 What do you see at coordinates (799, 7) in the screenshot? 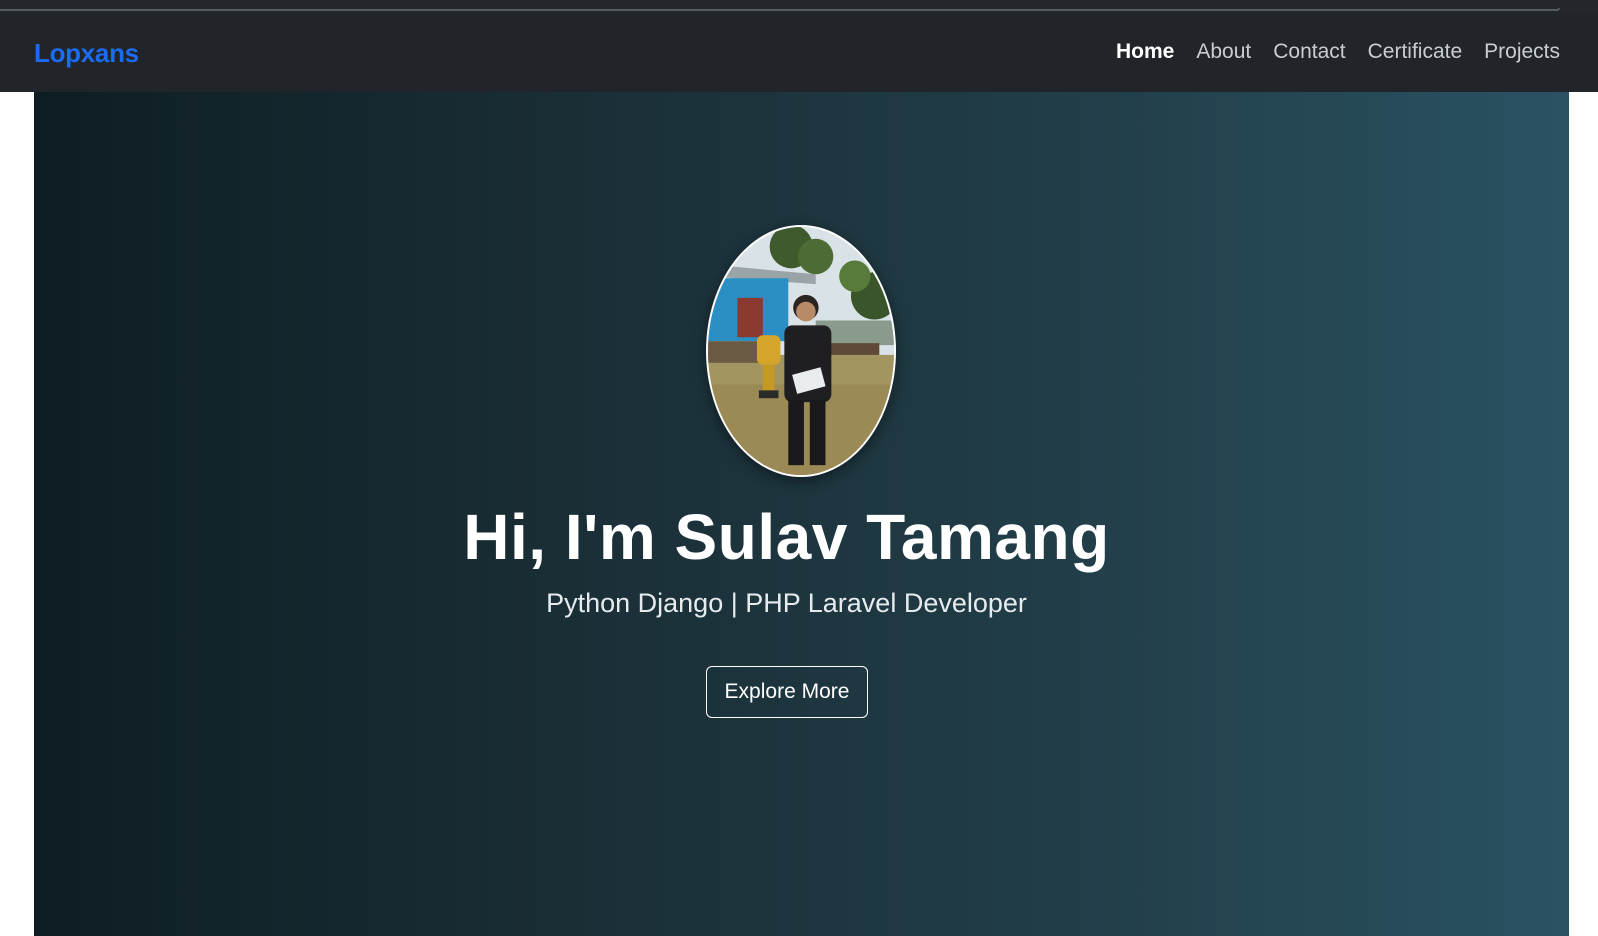
I see `browser-chrome` at bounding box center [799, 7].